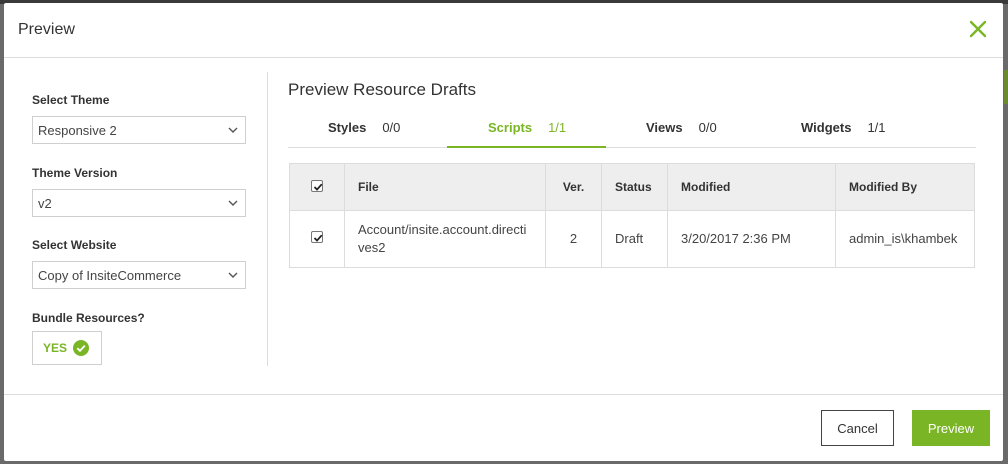 Image resolution: width=1008 pixels, height=464 pixels. Describe the element at coordinates (1006, 87) in the screenshot. I see `backdrop-accent` at that location.